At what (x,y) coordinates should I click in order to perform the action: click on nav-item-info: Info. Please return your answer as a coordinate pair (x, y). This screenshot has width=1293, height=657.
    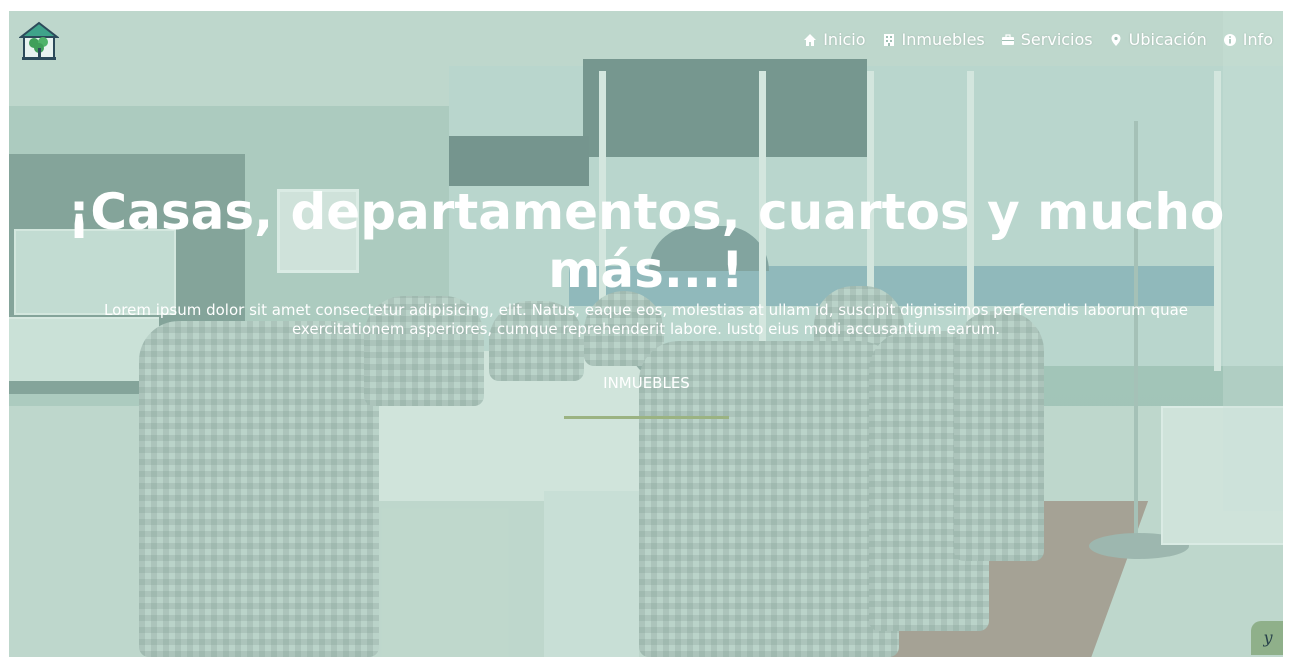
    Looking at the image, I should click on (1248, 39).